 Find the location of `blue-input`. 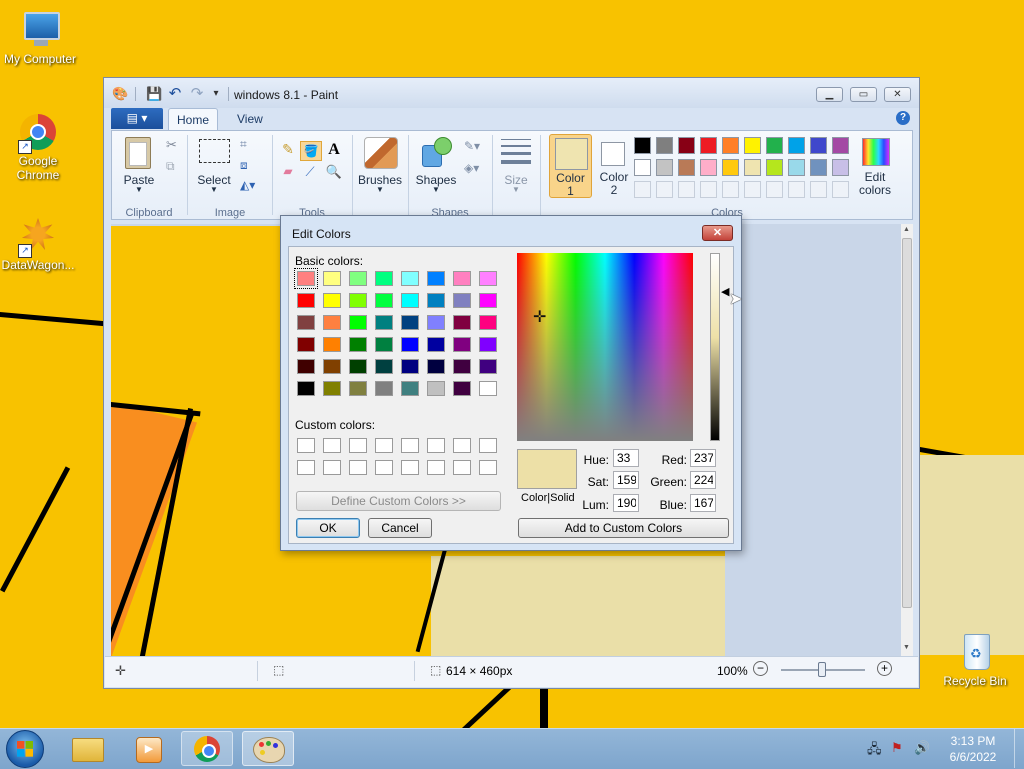

blue-input is located at coordinates (703, 503).